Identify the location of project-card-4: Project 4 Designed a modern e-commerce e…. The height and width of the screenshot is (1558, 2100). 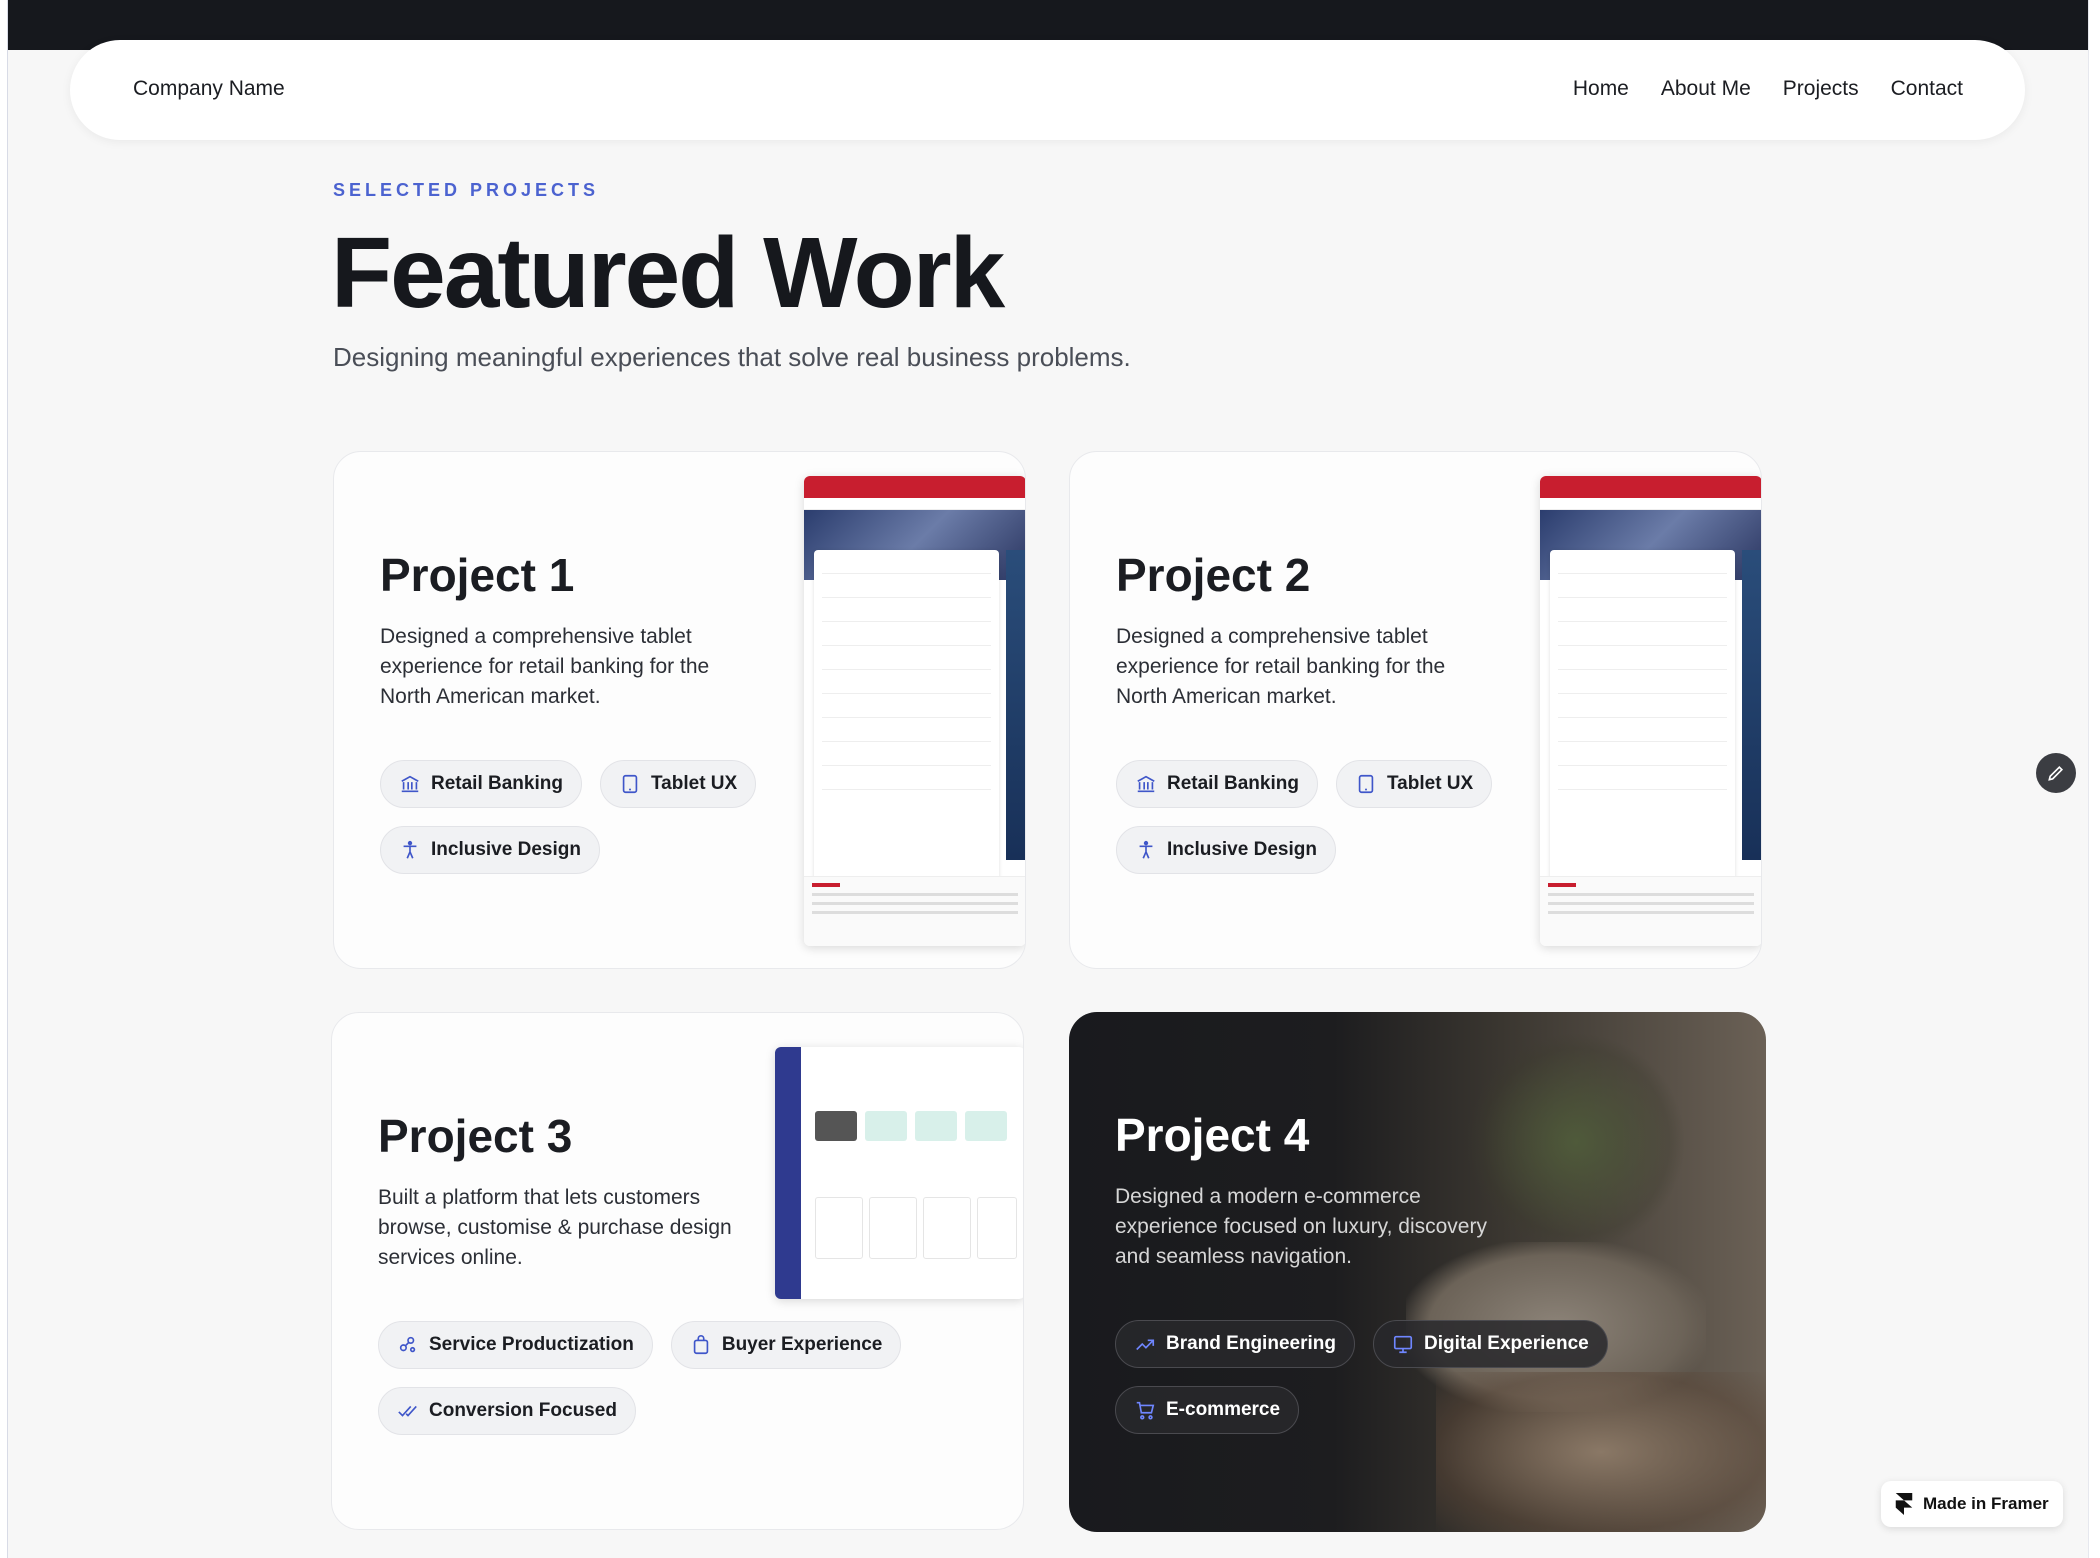
(1417, 1272).